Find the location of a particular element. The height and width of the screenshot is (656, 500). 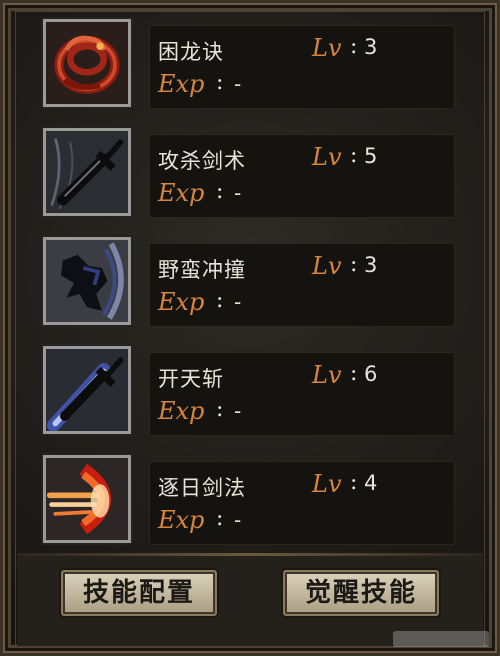

skill-row-1: 困龙诀 Lv : 3 Exp : - is located at coordinates (253, 65).